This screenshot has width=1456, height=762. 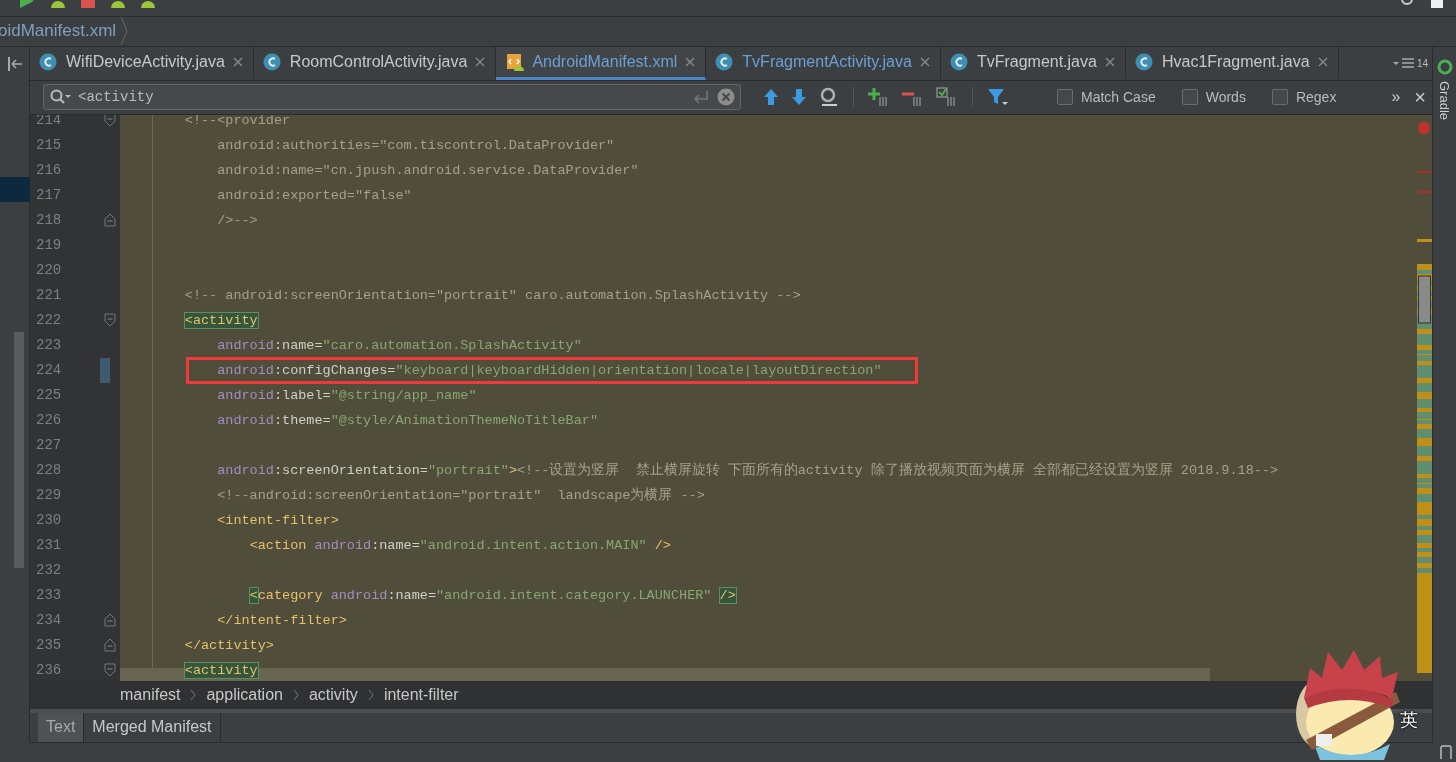 What do you see at coordinates (1213, 97) in the screenshot?
I see `checkbox-option: Words` at bounding box center [1213, 97].